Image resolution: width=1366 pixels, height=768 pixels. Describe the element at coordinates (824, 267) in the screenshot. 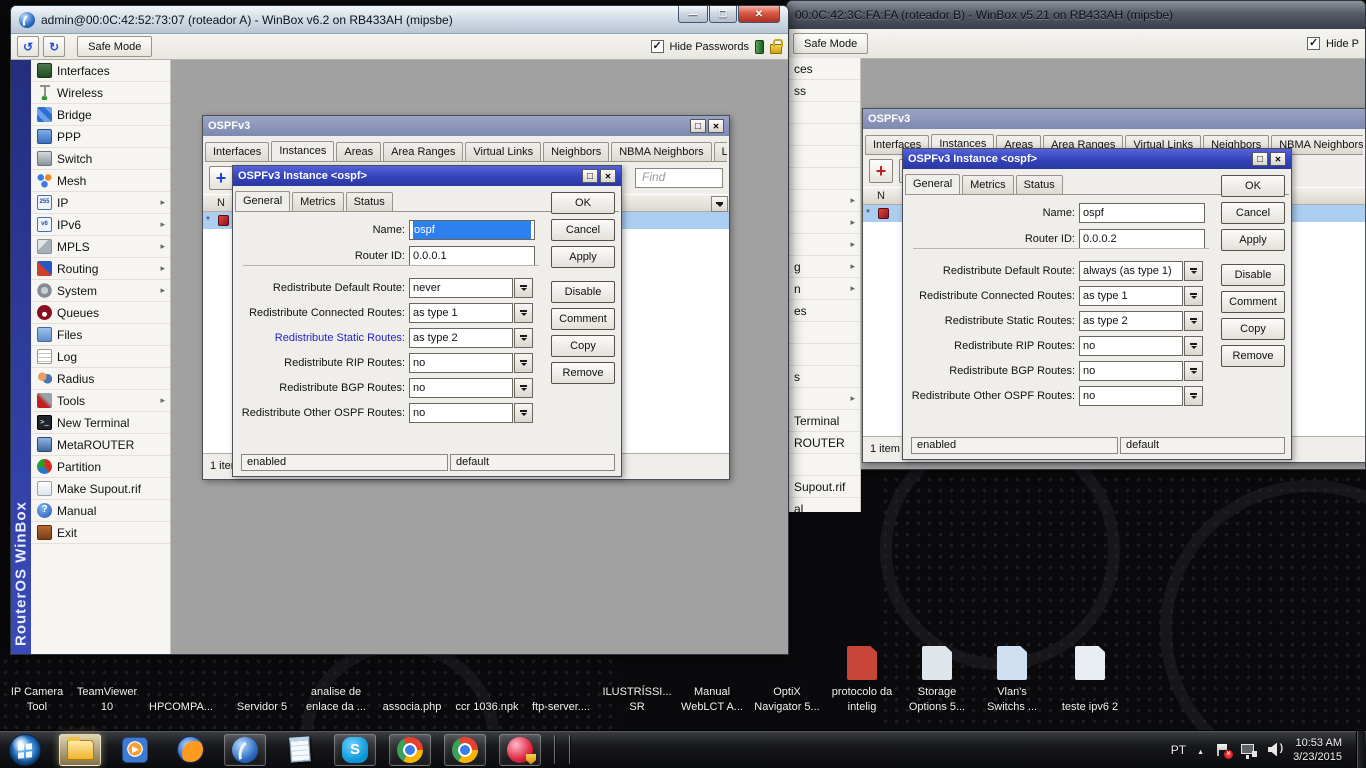

I see `sidebar-item-fragment: g ▸` at that location.